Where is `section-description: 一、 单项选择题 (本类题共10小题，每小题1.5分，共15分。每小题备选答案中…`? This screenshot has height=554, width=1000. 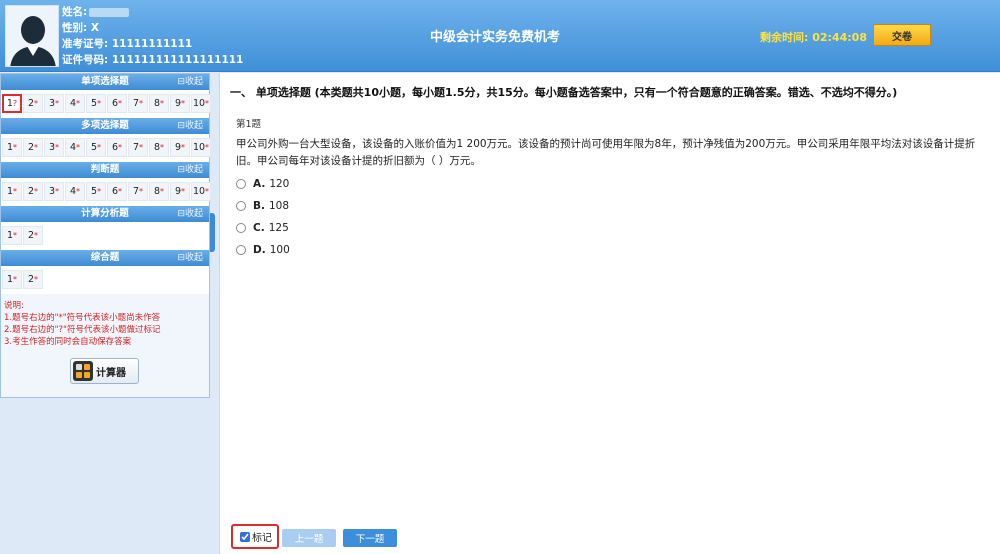 section-description: 一、 单项选择题 (本类题共10小题，每小题1.5分，共15分。每小题备选答案中… is located at coordinates (564, 92).